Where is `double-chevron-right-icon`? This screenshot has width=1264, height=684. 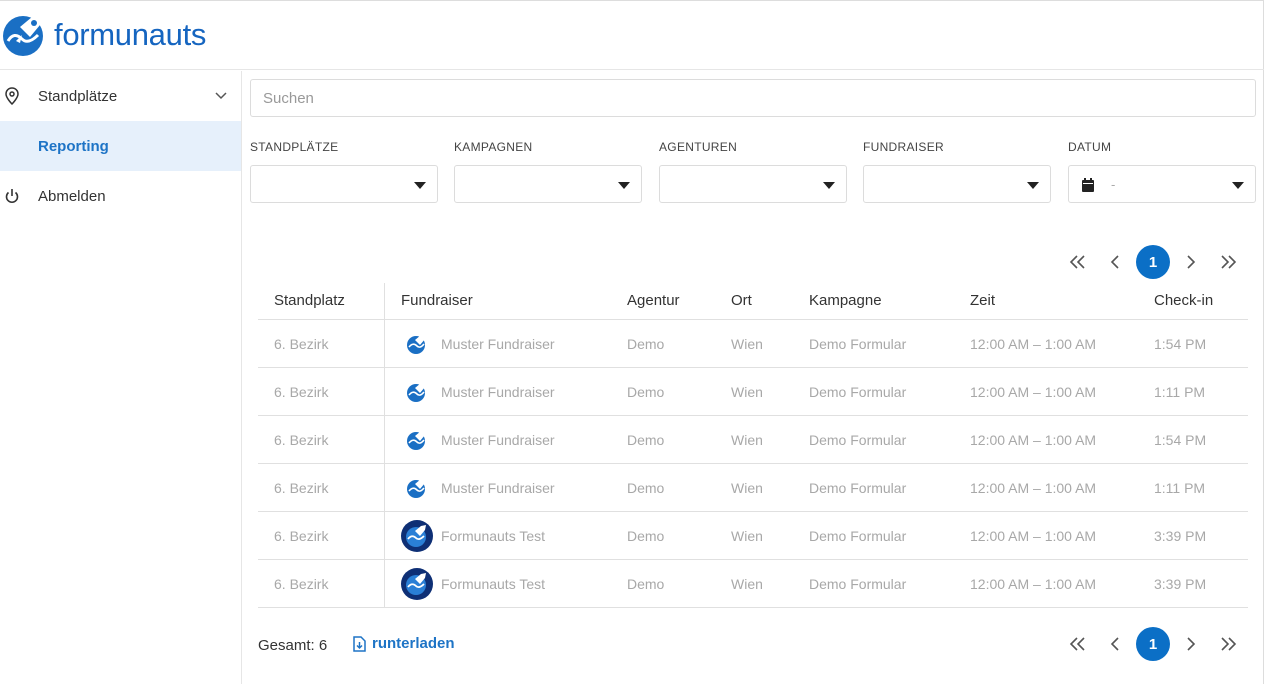 double-chevron-right-icon is located at coordinates (1229, 262).